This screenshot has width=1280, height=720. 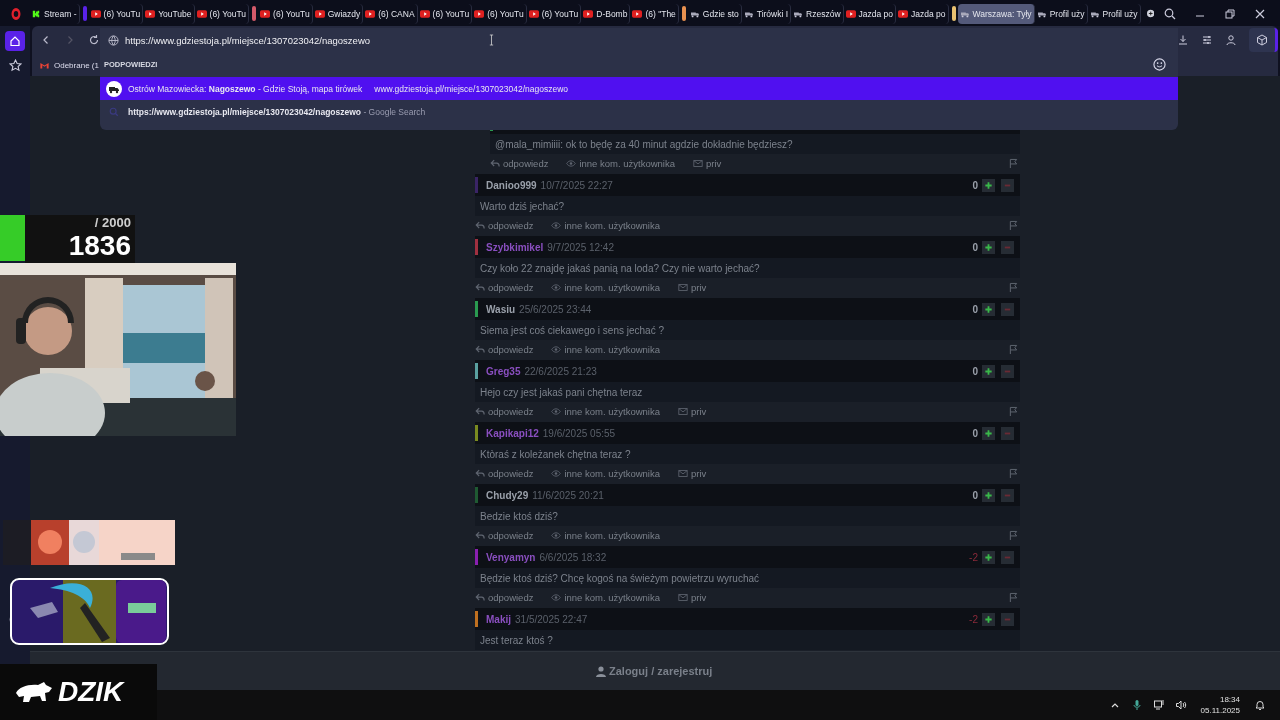 What do you see at coordinates (1150, 13) in the screenshot?
I see `new-tab-icon` at bounding box center [1150, 13].